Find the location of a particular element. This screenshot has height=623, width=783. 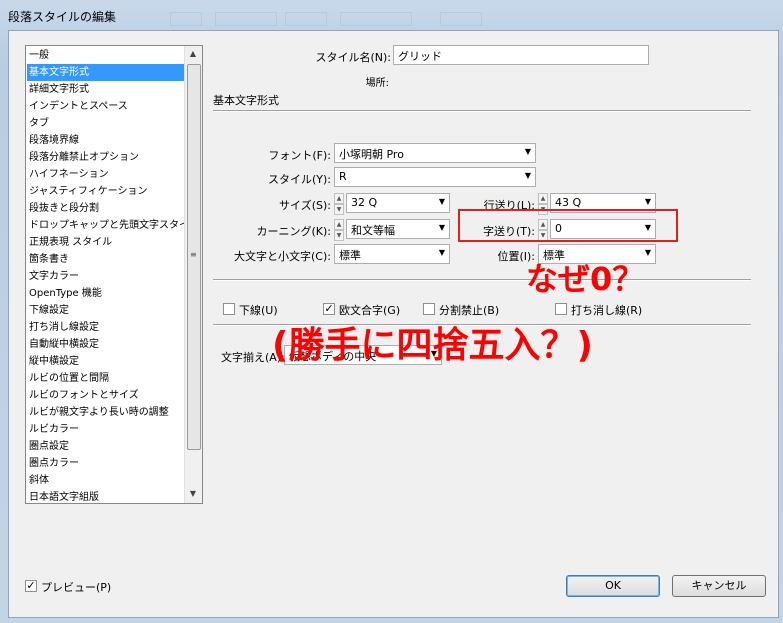

category-item: 縦中横設定 is located at coordinates (105, 361).